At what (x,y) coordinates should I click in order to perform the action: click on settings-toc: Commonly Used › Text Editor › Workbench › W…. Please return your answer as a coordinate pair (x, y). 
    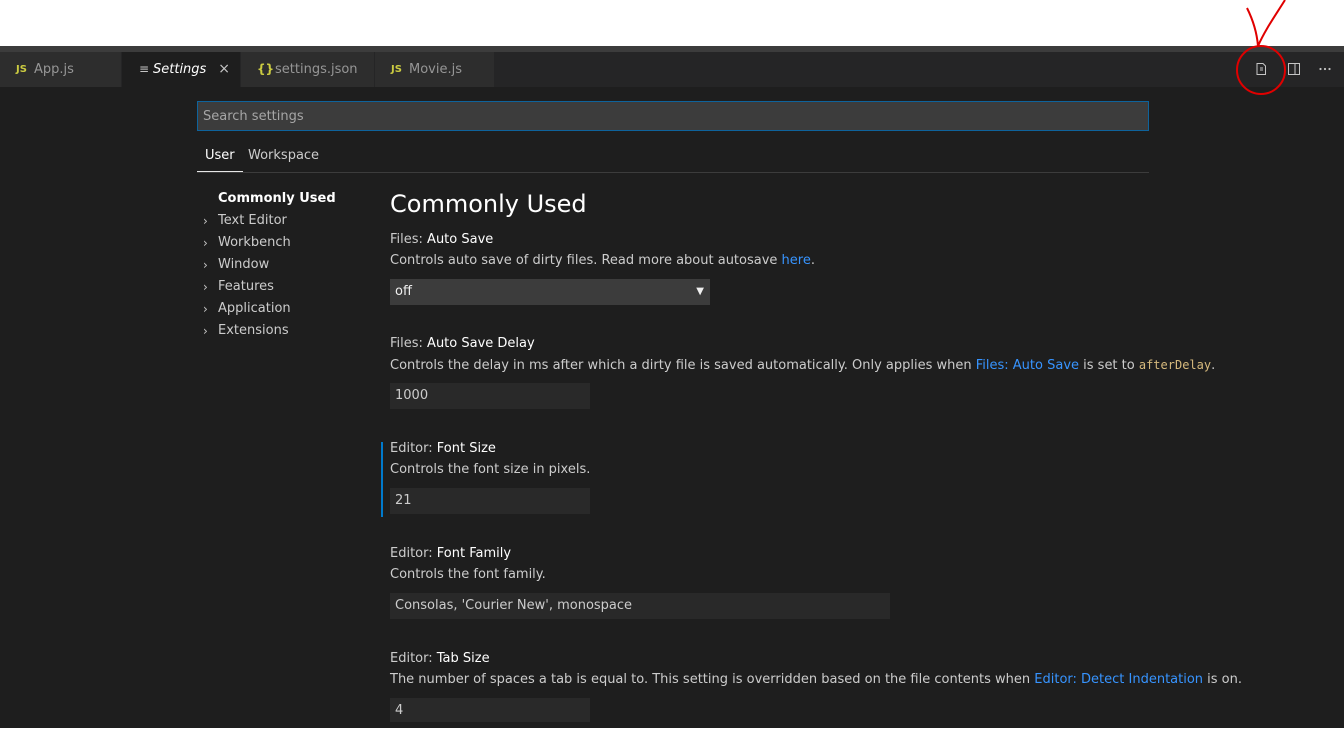
    Looking at the image, I should click on (285, 265).